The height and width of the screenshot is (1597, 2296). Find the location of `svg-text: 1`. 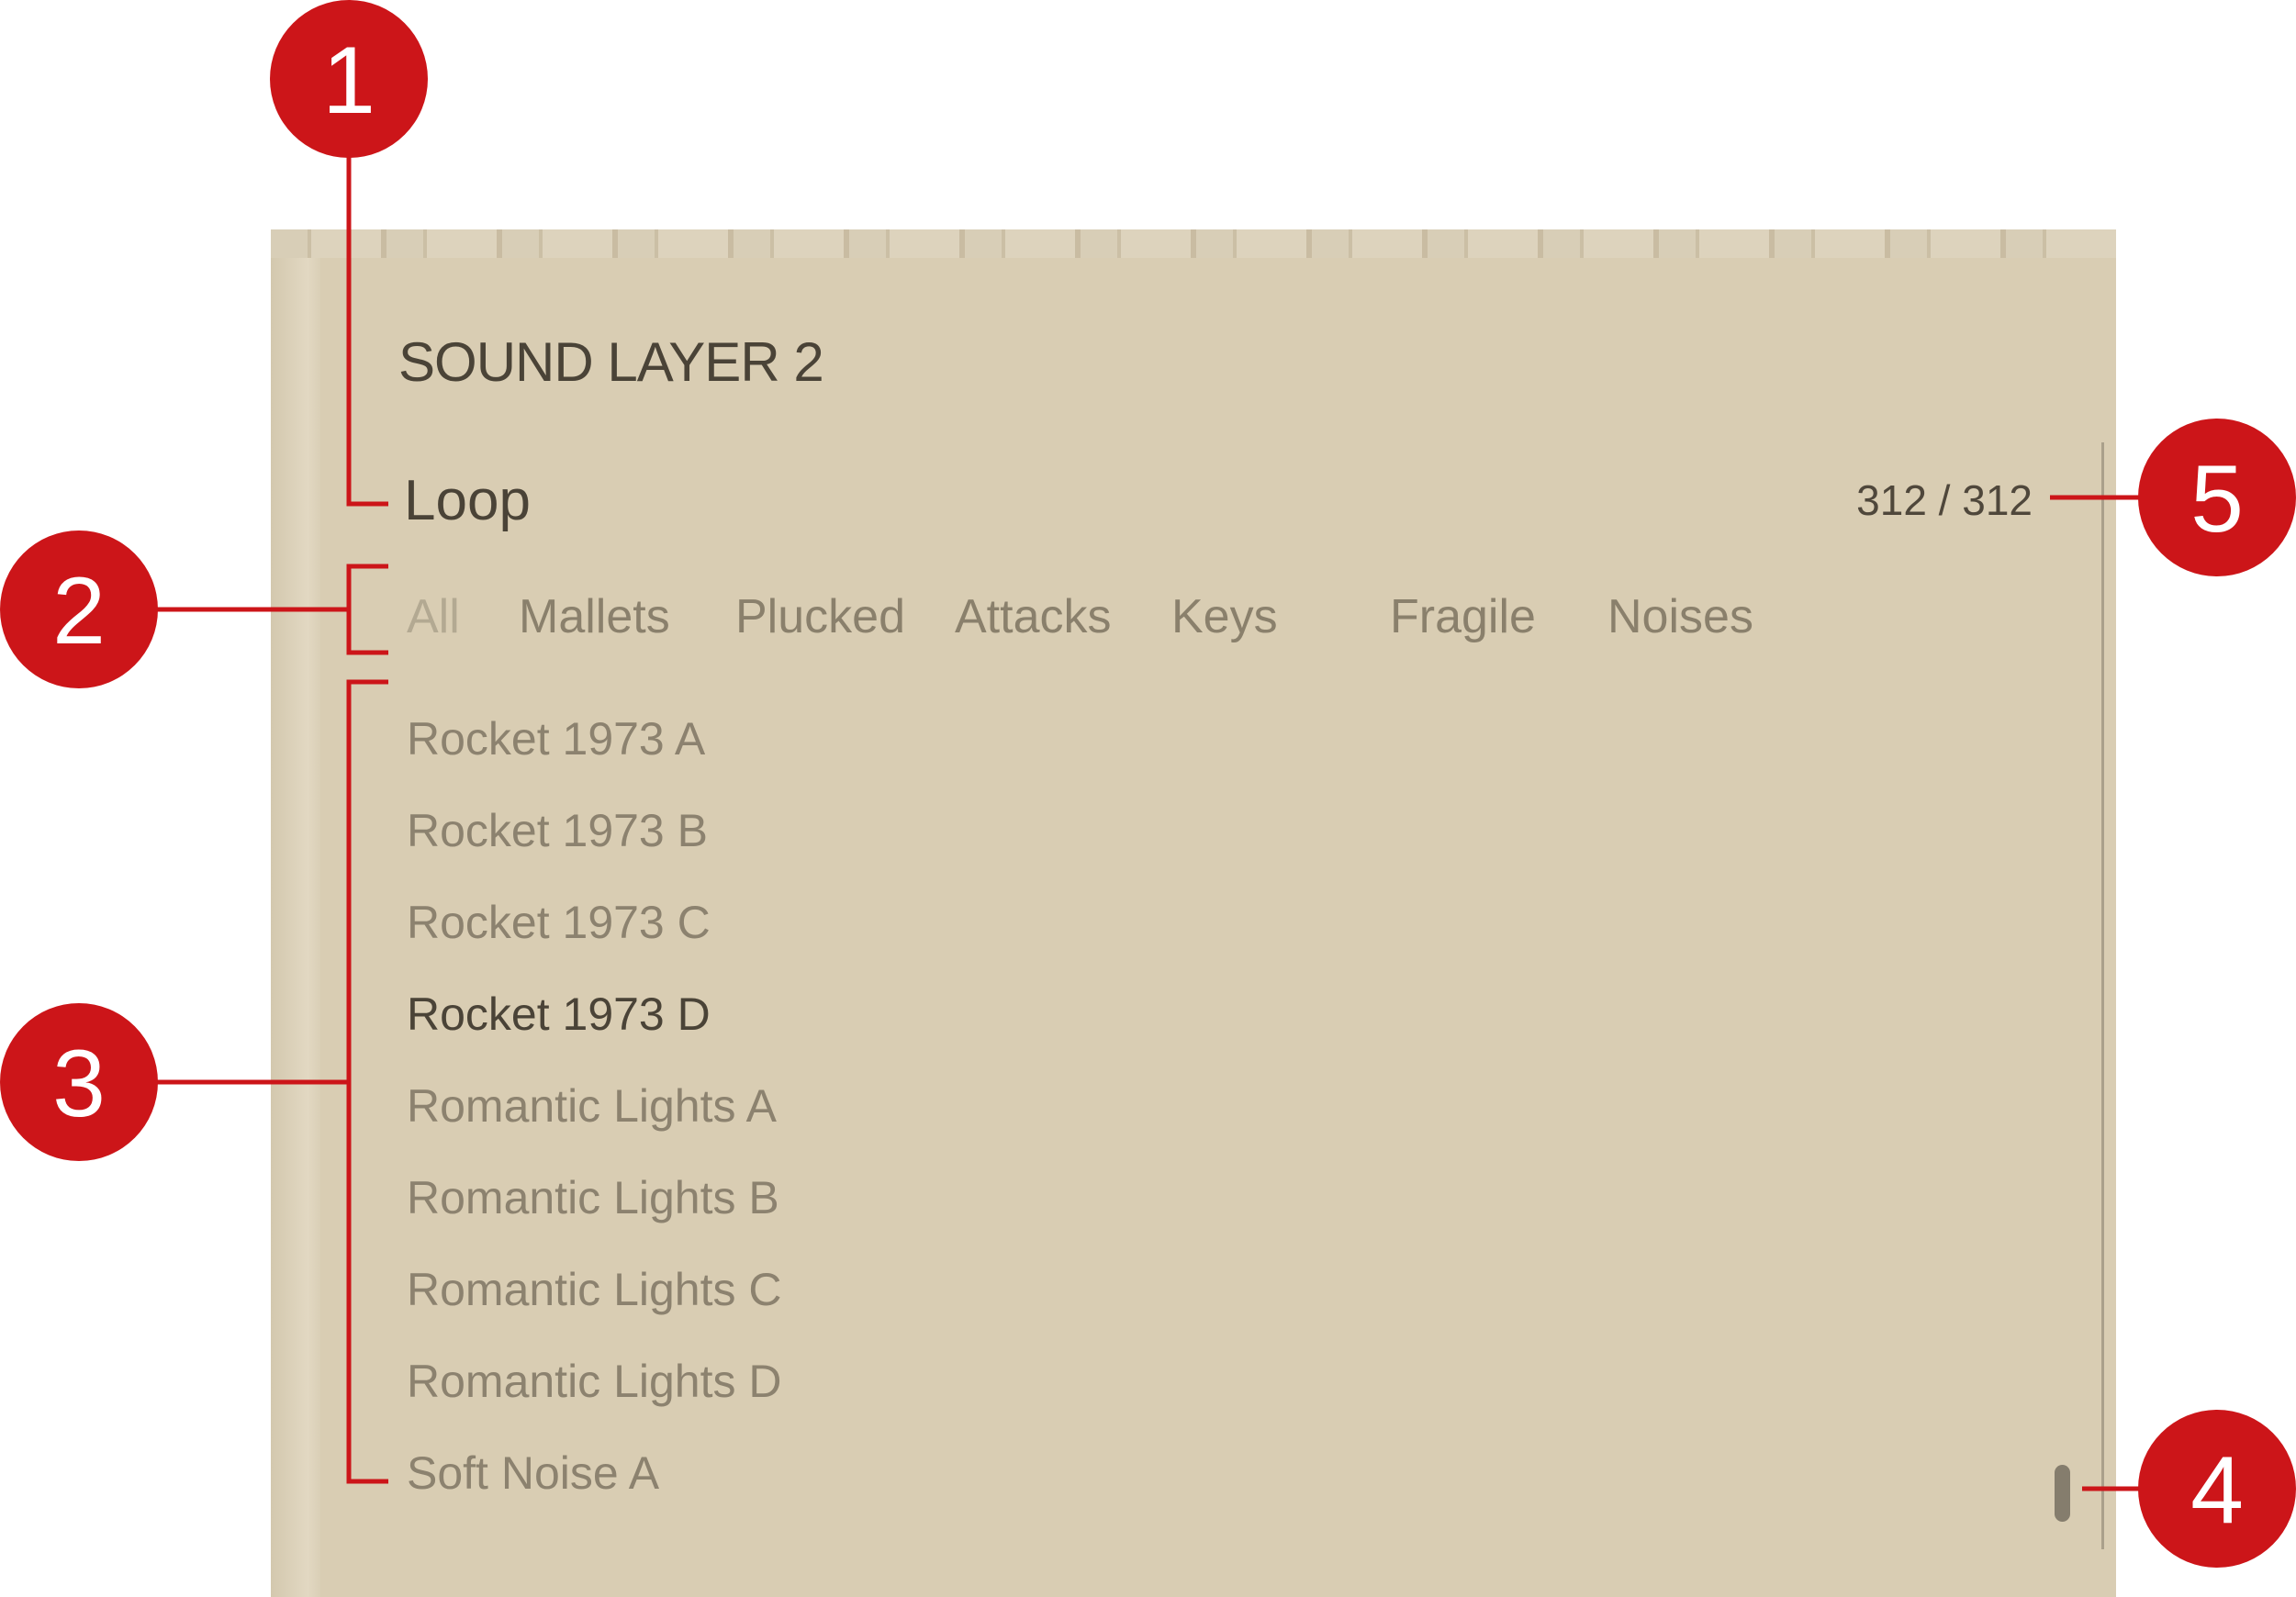

svg-text: 1 is located at coordinates (348, 81).